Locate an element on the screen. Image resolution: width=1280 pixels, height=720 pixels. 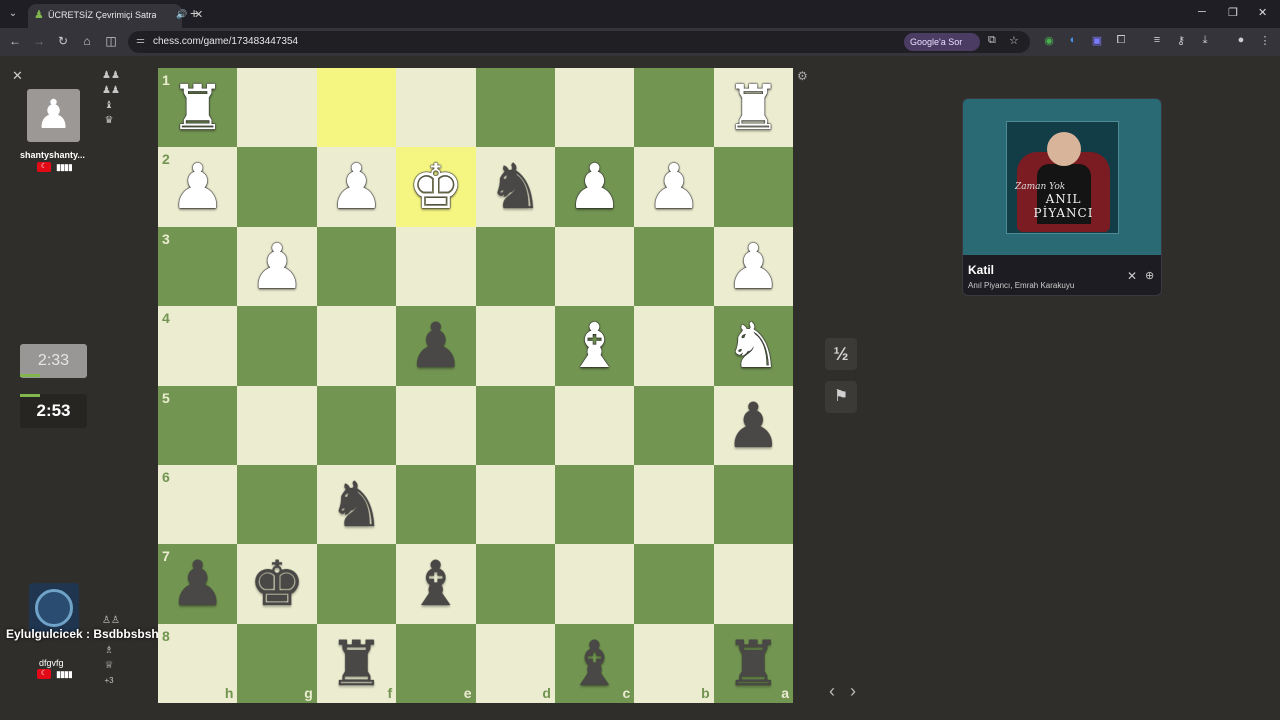
home-icon: ⌂ is located at coordinates (87, 41).